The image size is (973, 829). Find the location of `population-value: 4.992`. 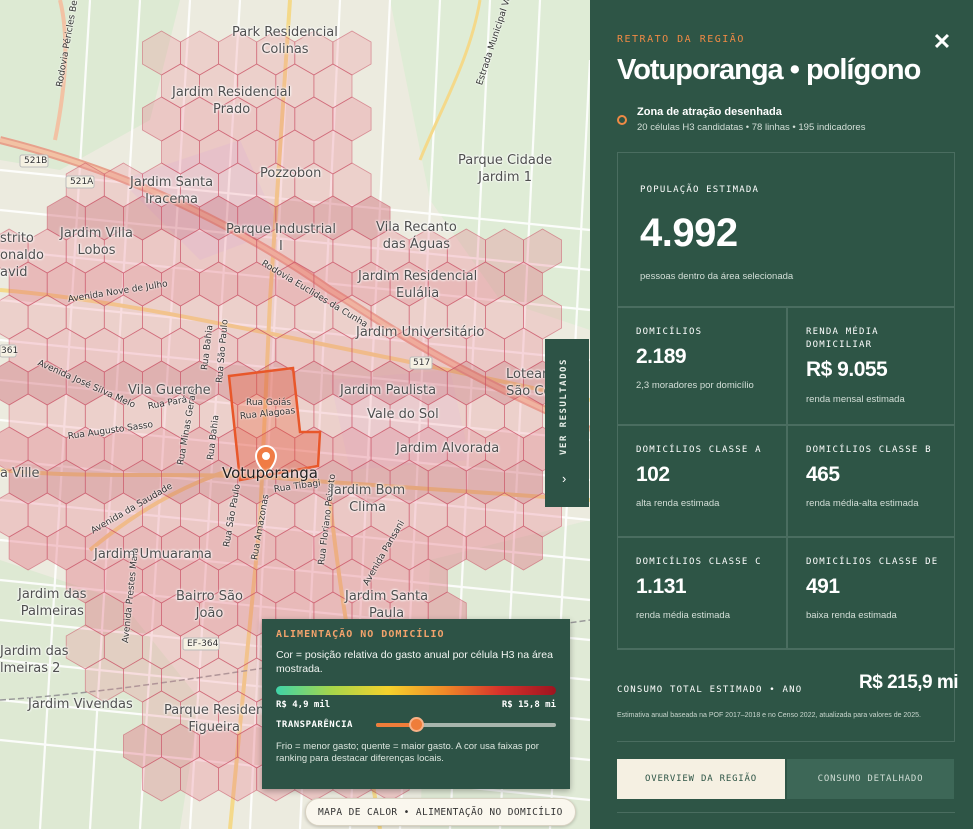

population-value: 4.992 is located at coordinates (689, 233).